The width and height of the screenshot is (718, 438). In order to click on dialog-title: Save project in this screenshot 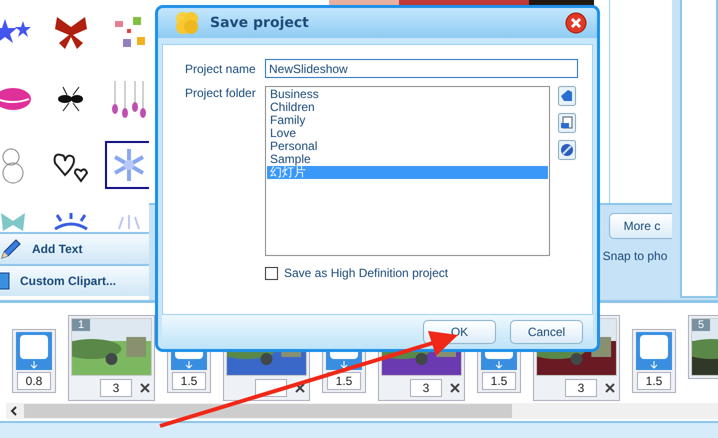, I will do `click(260, 23)`.